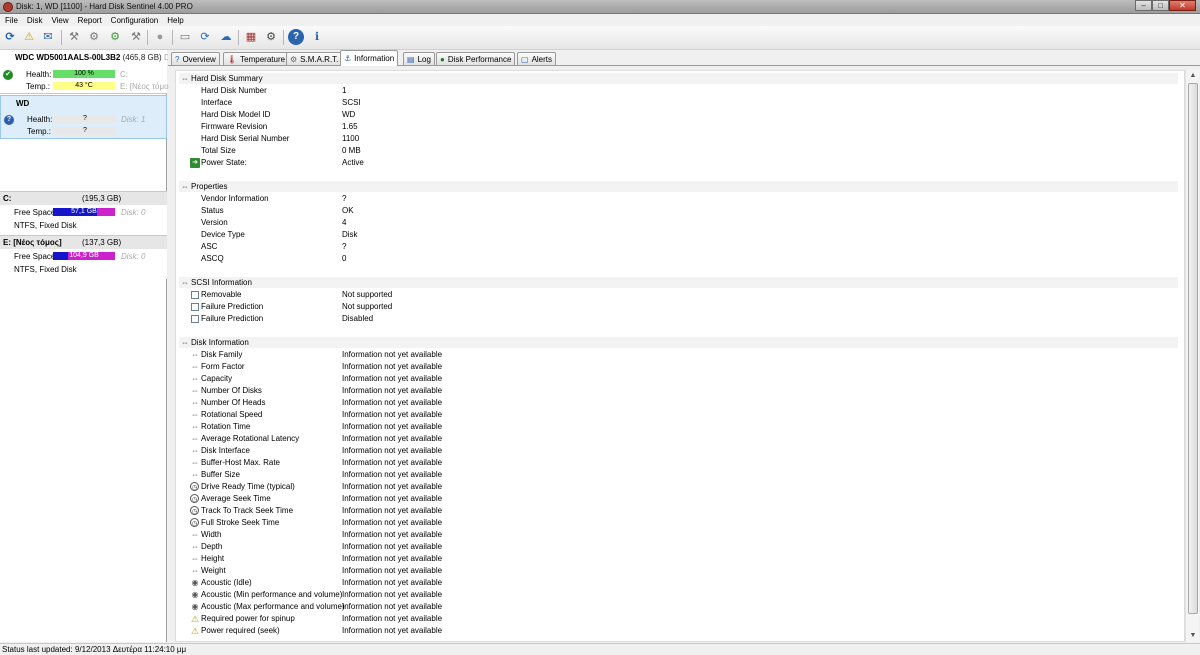 The image size is (1200, 655). What do you see at coordinates (424, 59) in the screenshot?
I see `tab-label: Log` at bounding box center [424, 59].